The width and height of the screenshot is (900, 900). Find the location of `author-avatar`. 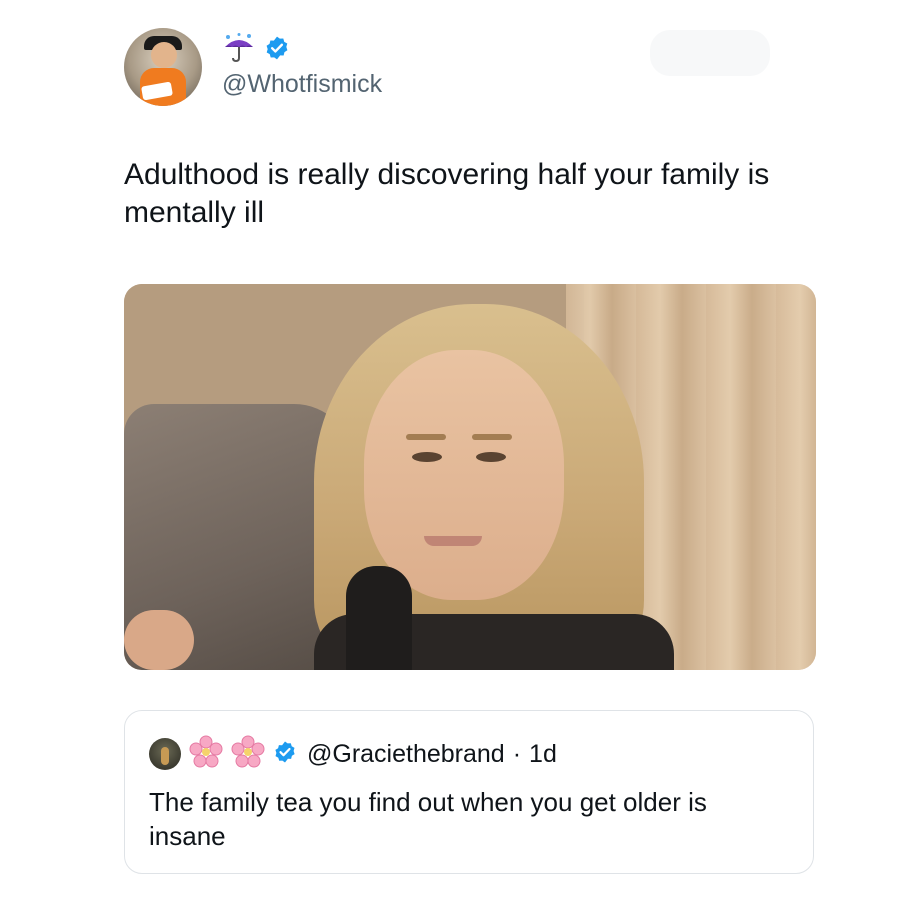

author-avatar is located at coordinates (163, 67).